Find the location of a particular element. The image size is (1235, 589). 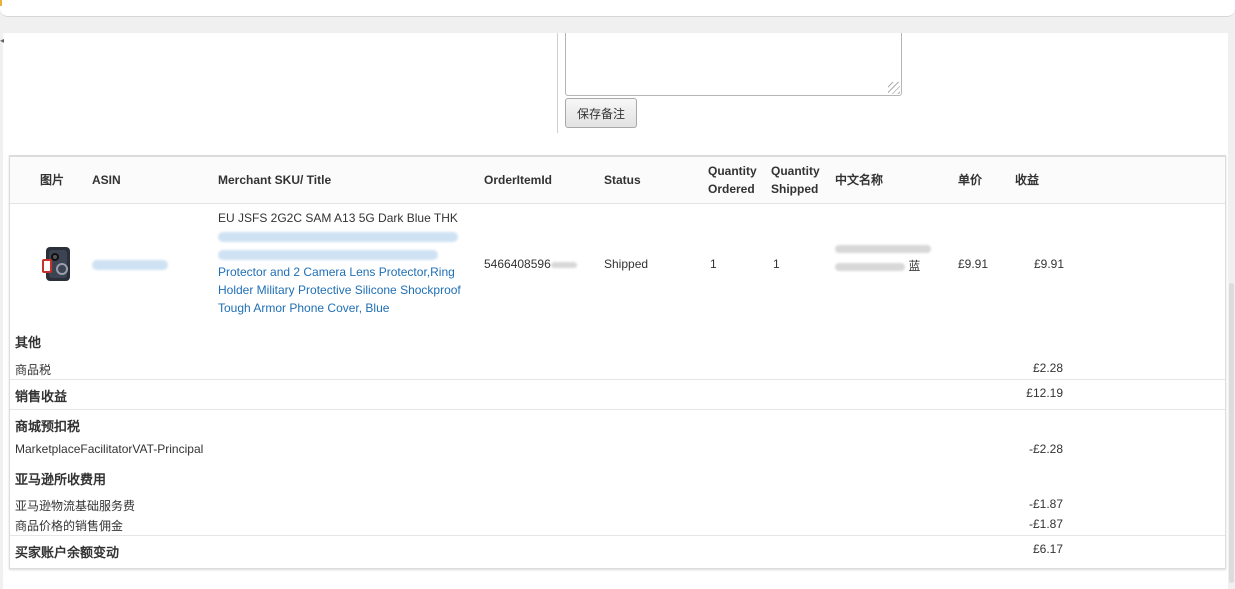

header-order-item-id: OrderItemId is located at coordinates (518, 180).